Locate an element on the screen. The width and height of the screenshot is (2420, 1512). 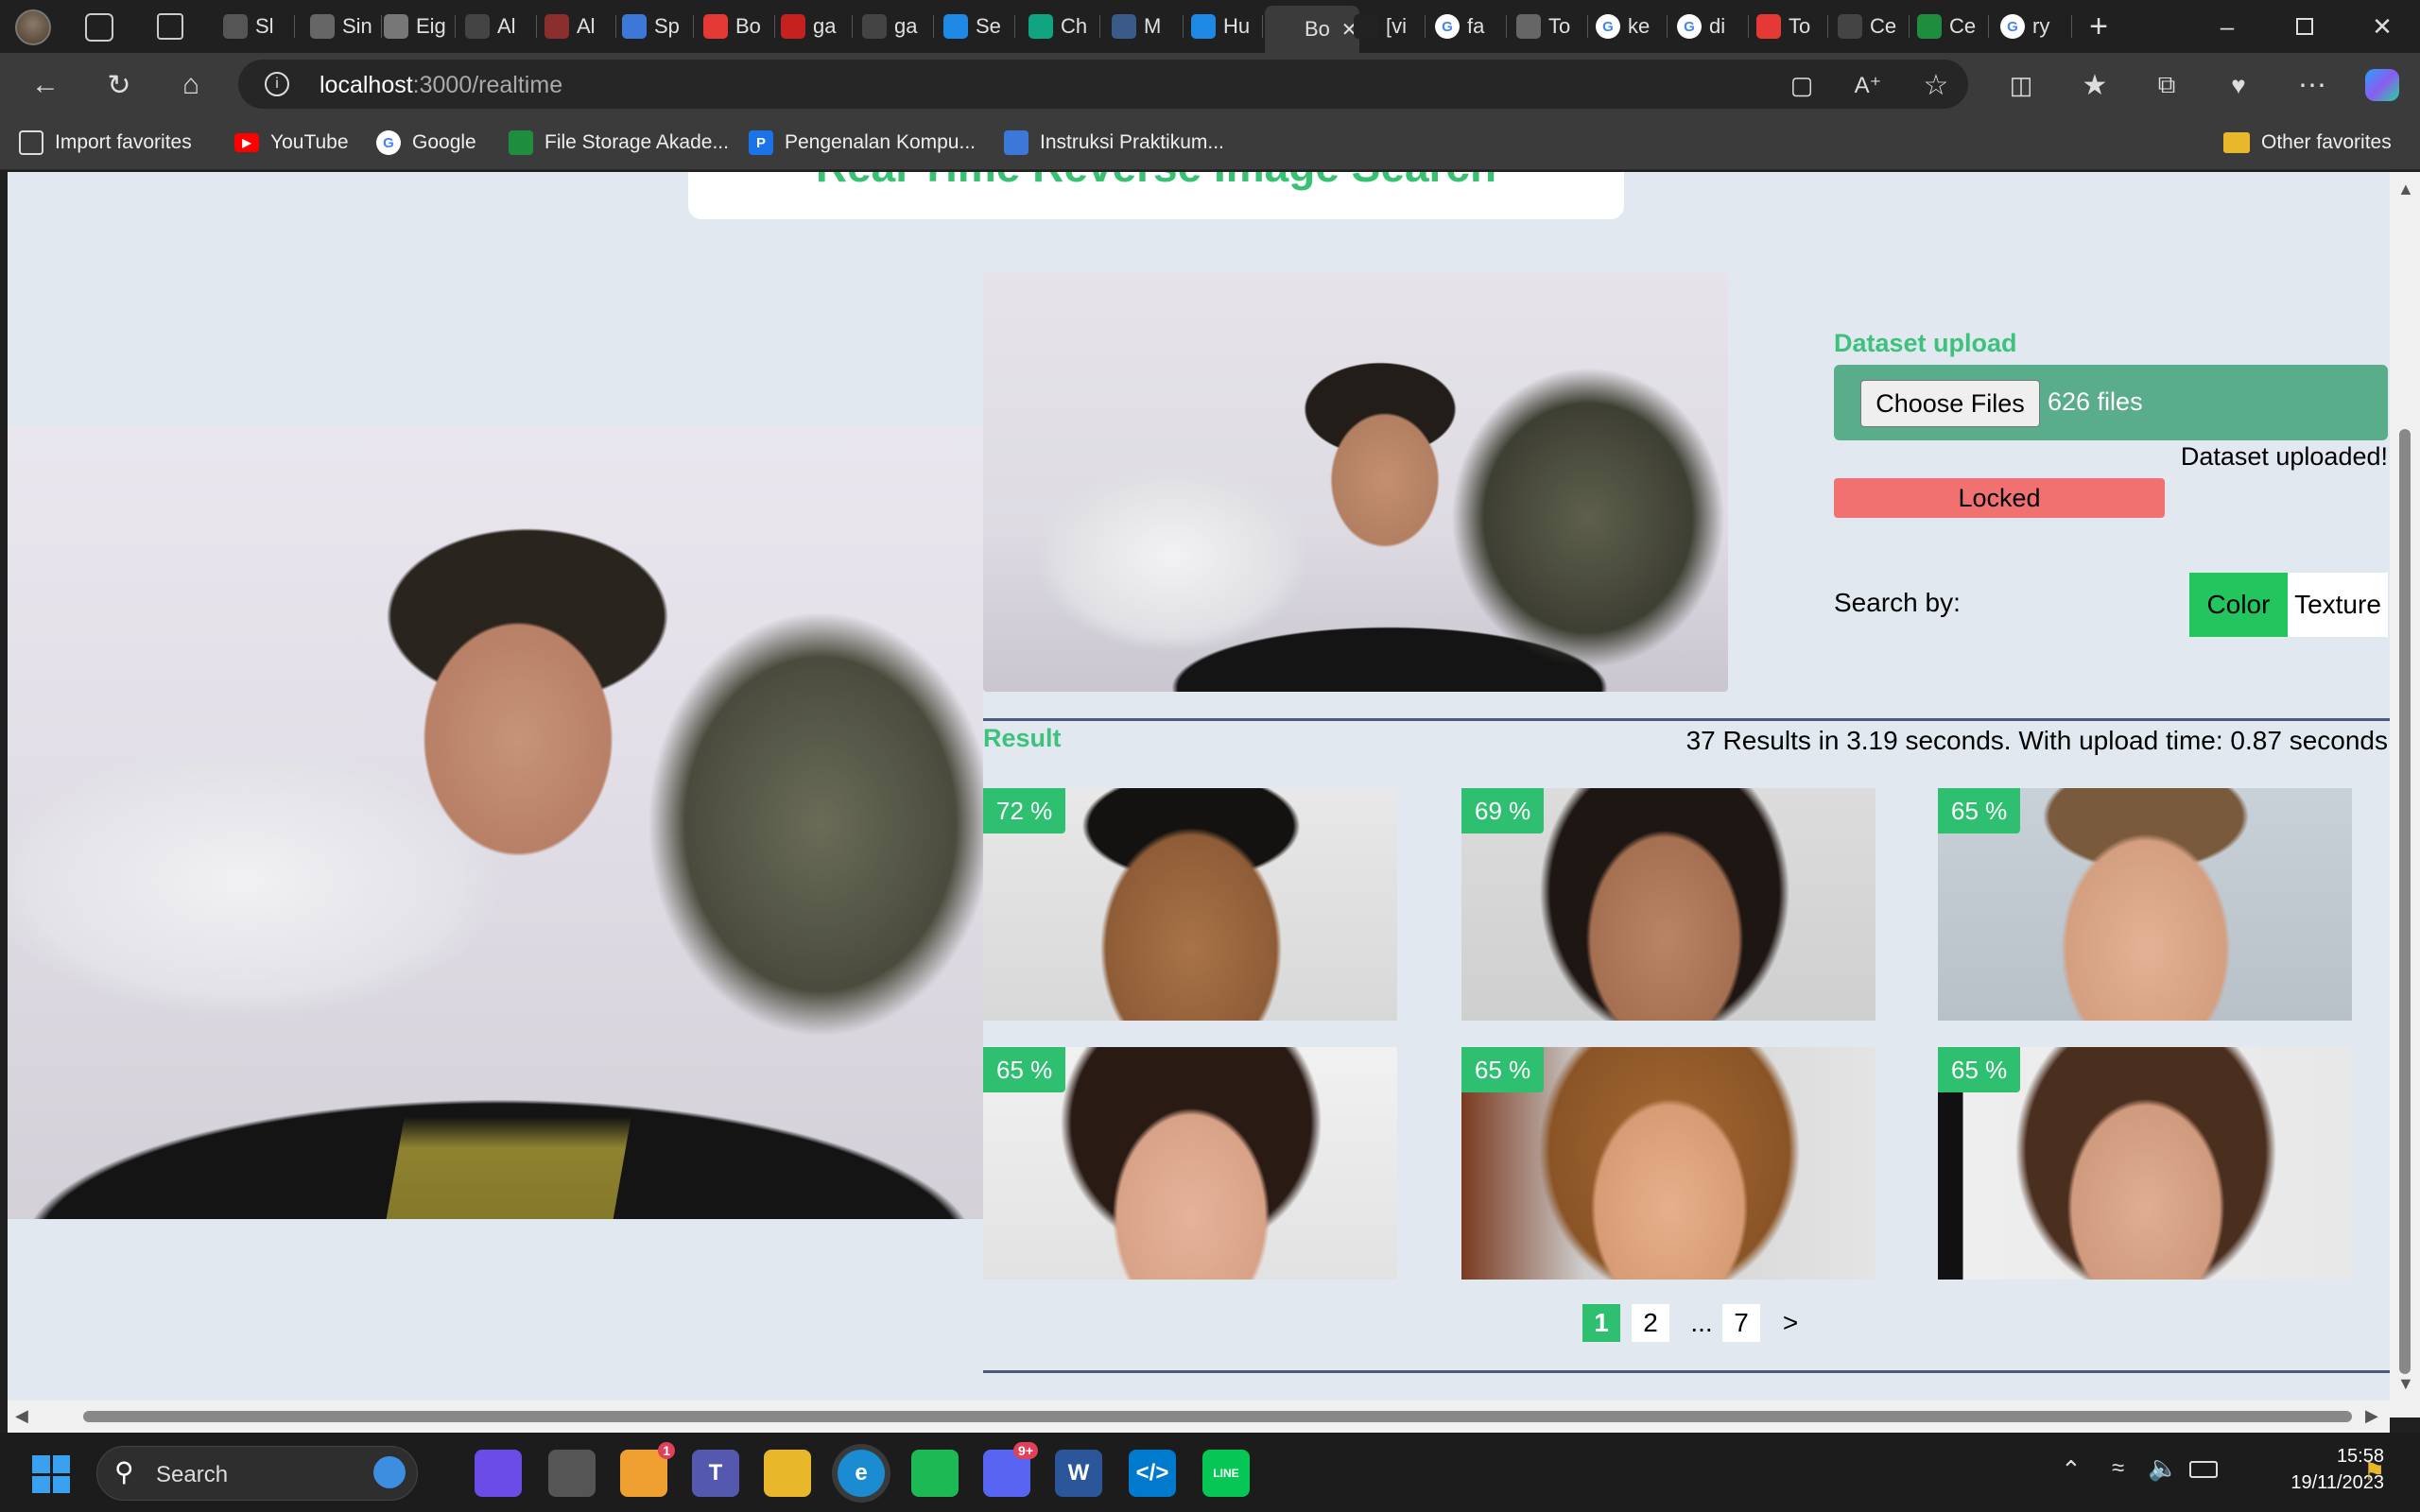
explorer-icon is located at coordinates (787, 1473).